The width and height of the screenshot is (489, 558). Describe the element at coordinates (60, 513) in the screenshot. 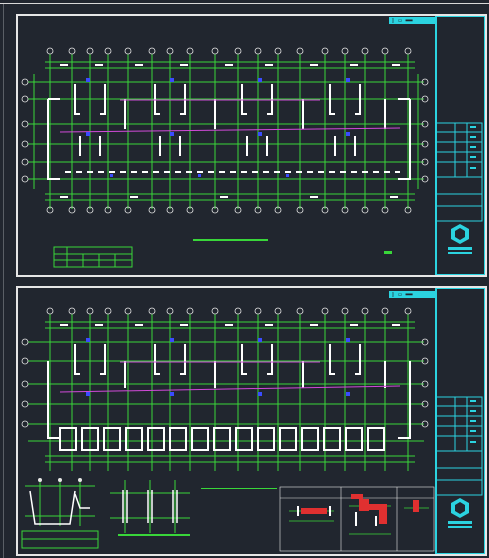

I see `stair-detail-drawing` at that location.